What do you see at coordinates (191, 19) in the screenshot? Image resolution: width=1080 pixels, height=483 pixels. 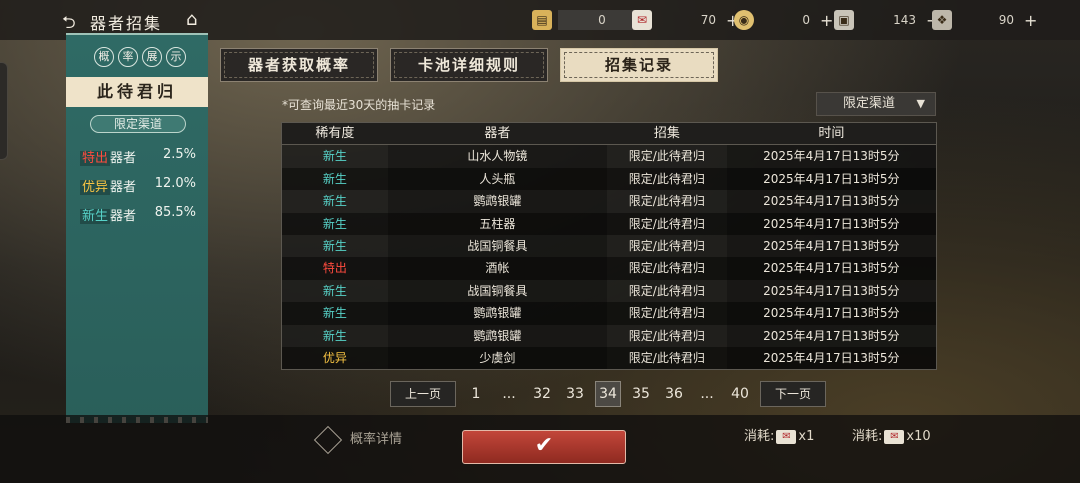 I see `home-icon: ⌂` at bounding box center [191, 19].